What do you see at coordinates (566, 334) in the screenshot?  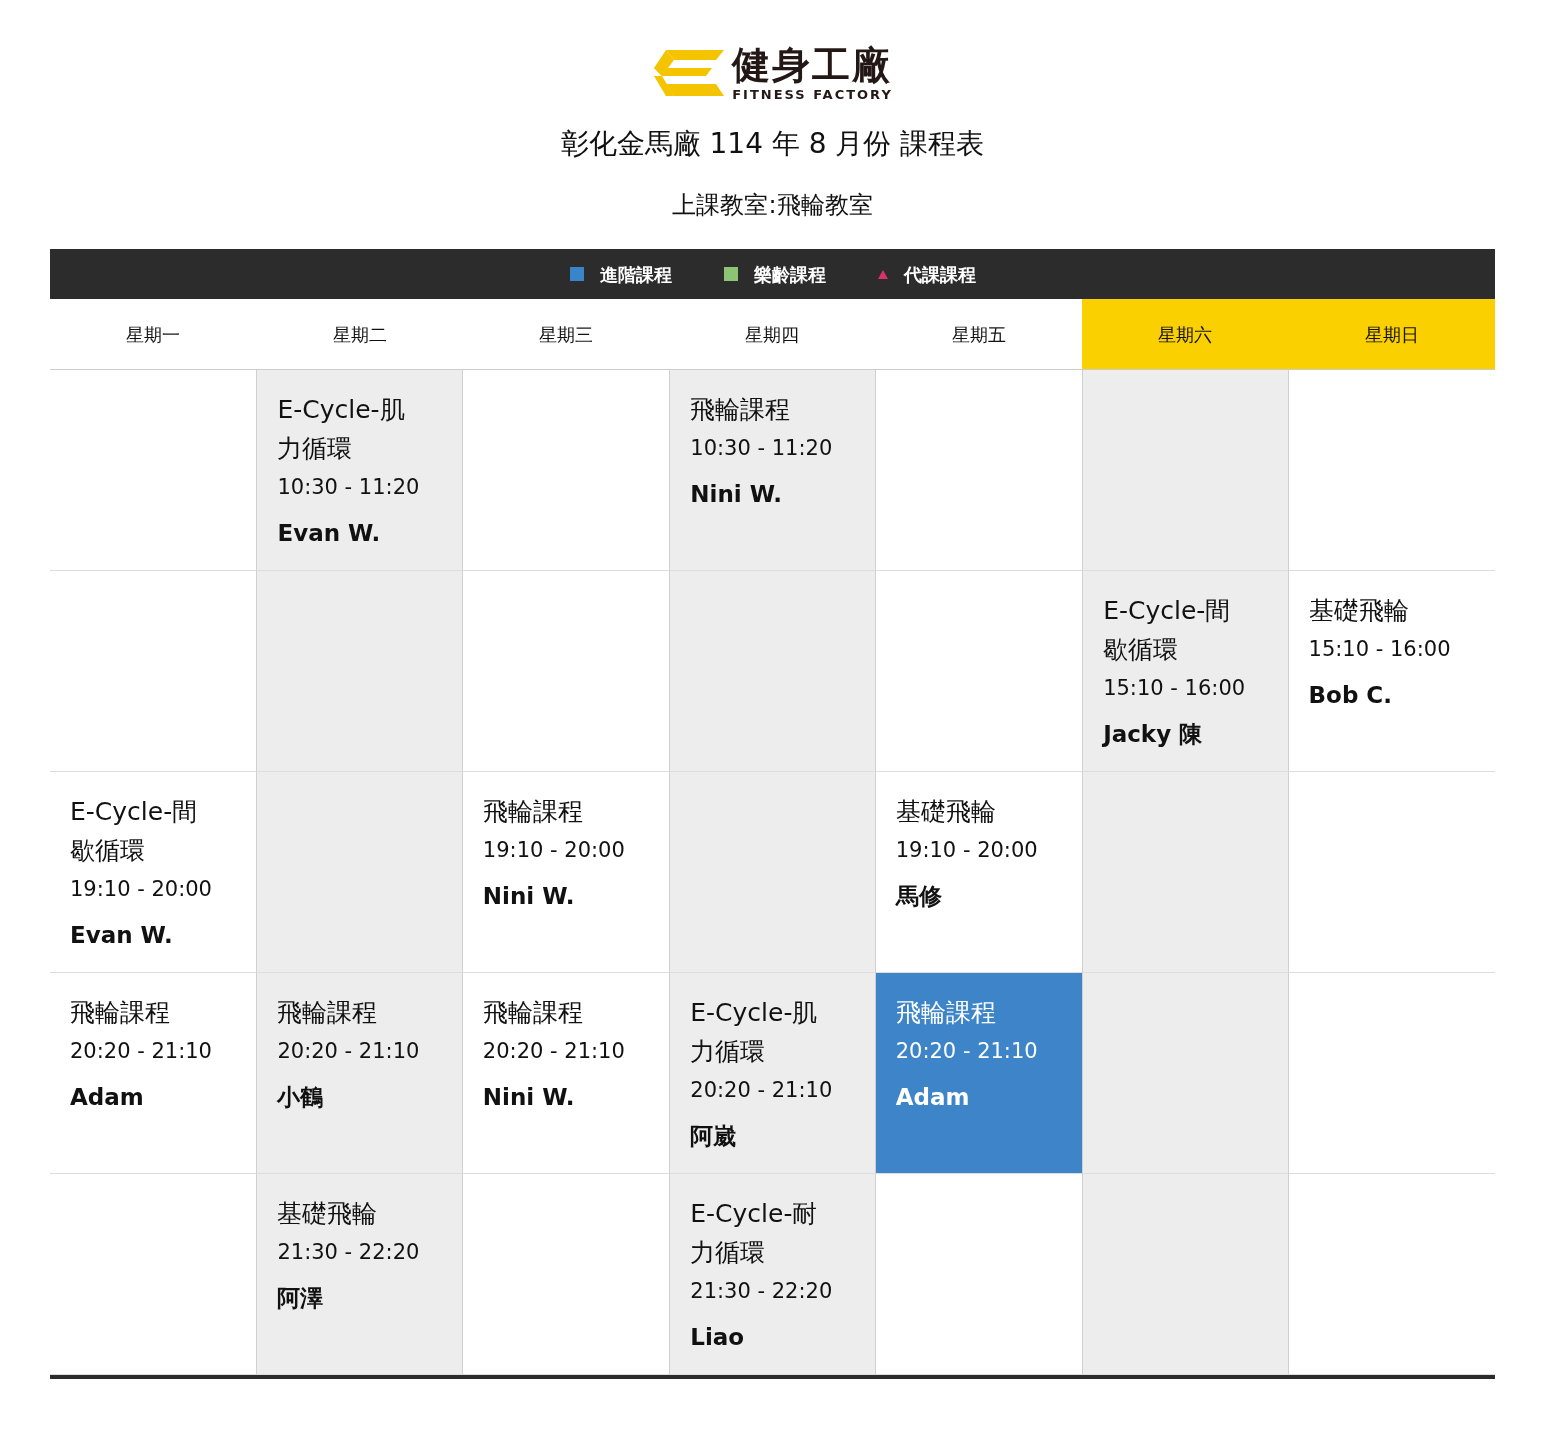 I see `day-header: 星期三` at bounding box center [566, 334].